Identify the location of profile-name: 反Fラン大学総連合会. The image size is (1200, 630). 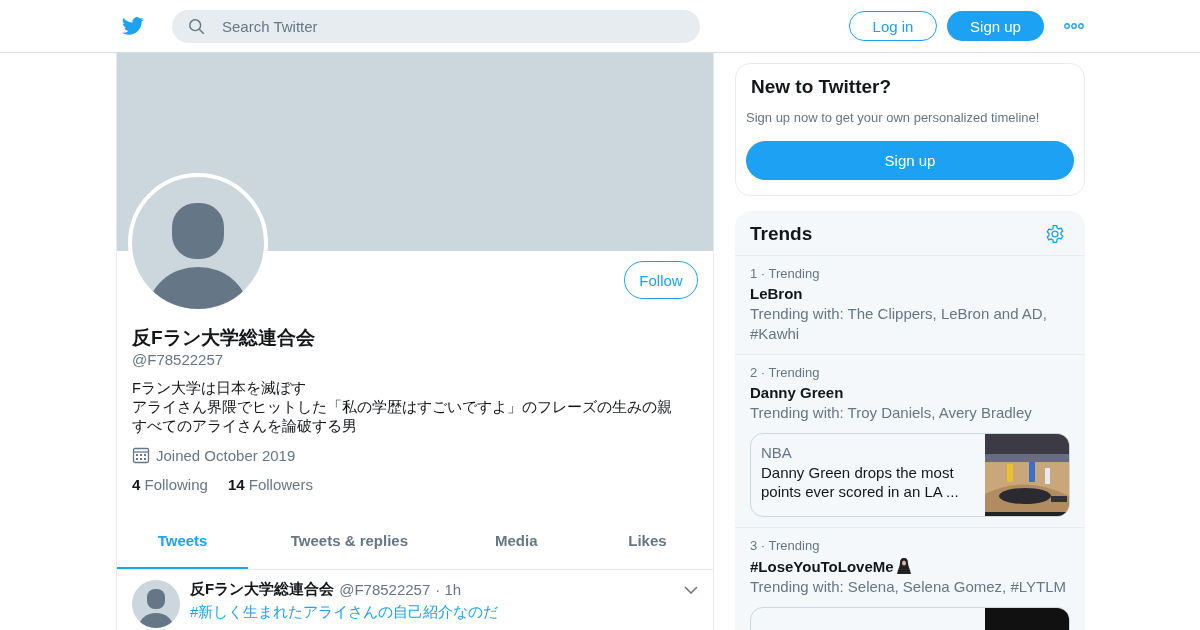
(224, 338).